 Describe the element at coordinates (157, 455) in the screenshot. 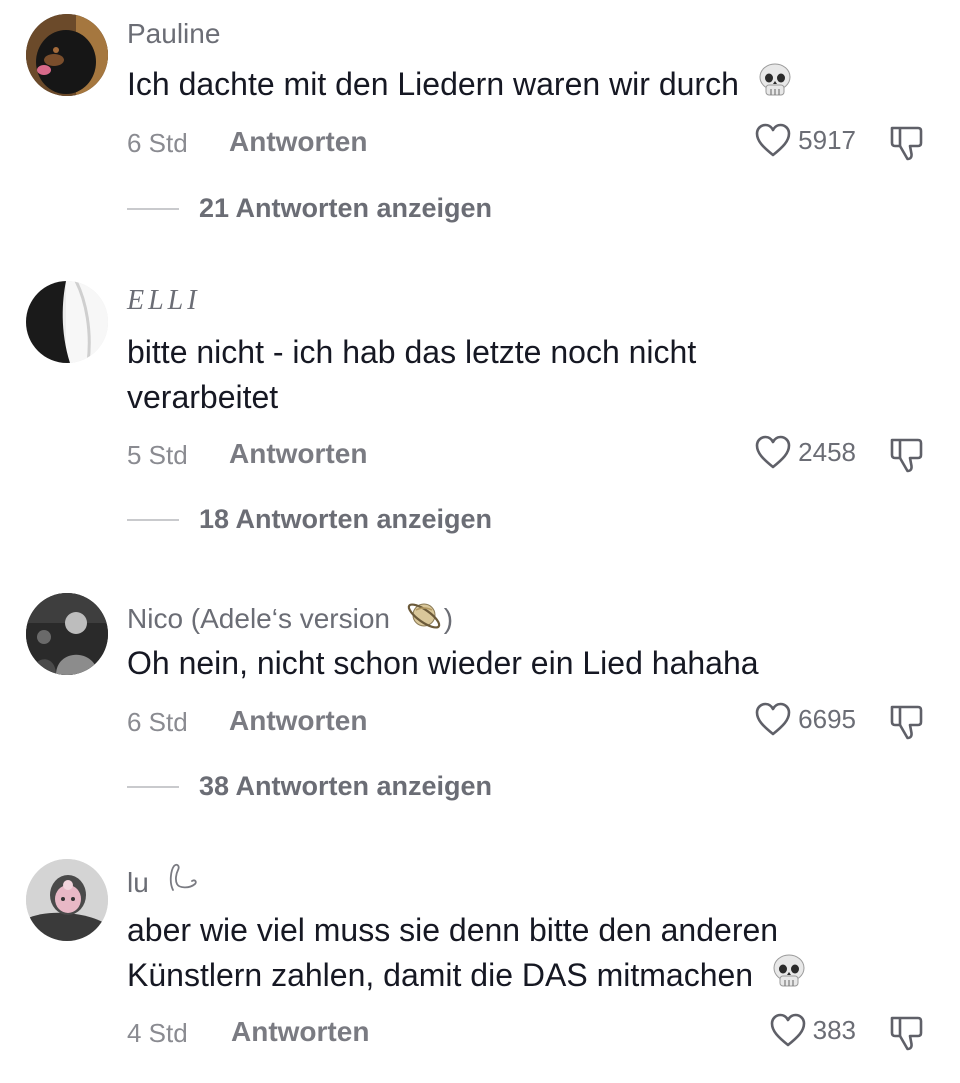

I see `comment-time: 5 Std` at that location.